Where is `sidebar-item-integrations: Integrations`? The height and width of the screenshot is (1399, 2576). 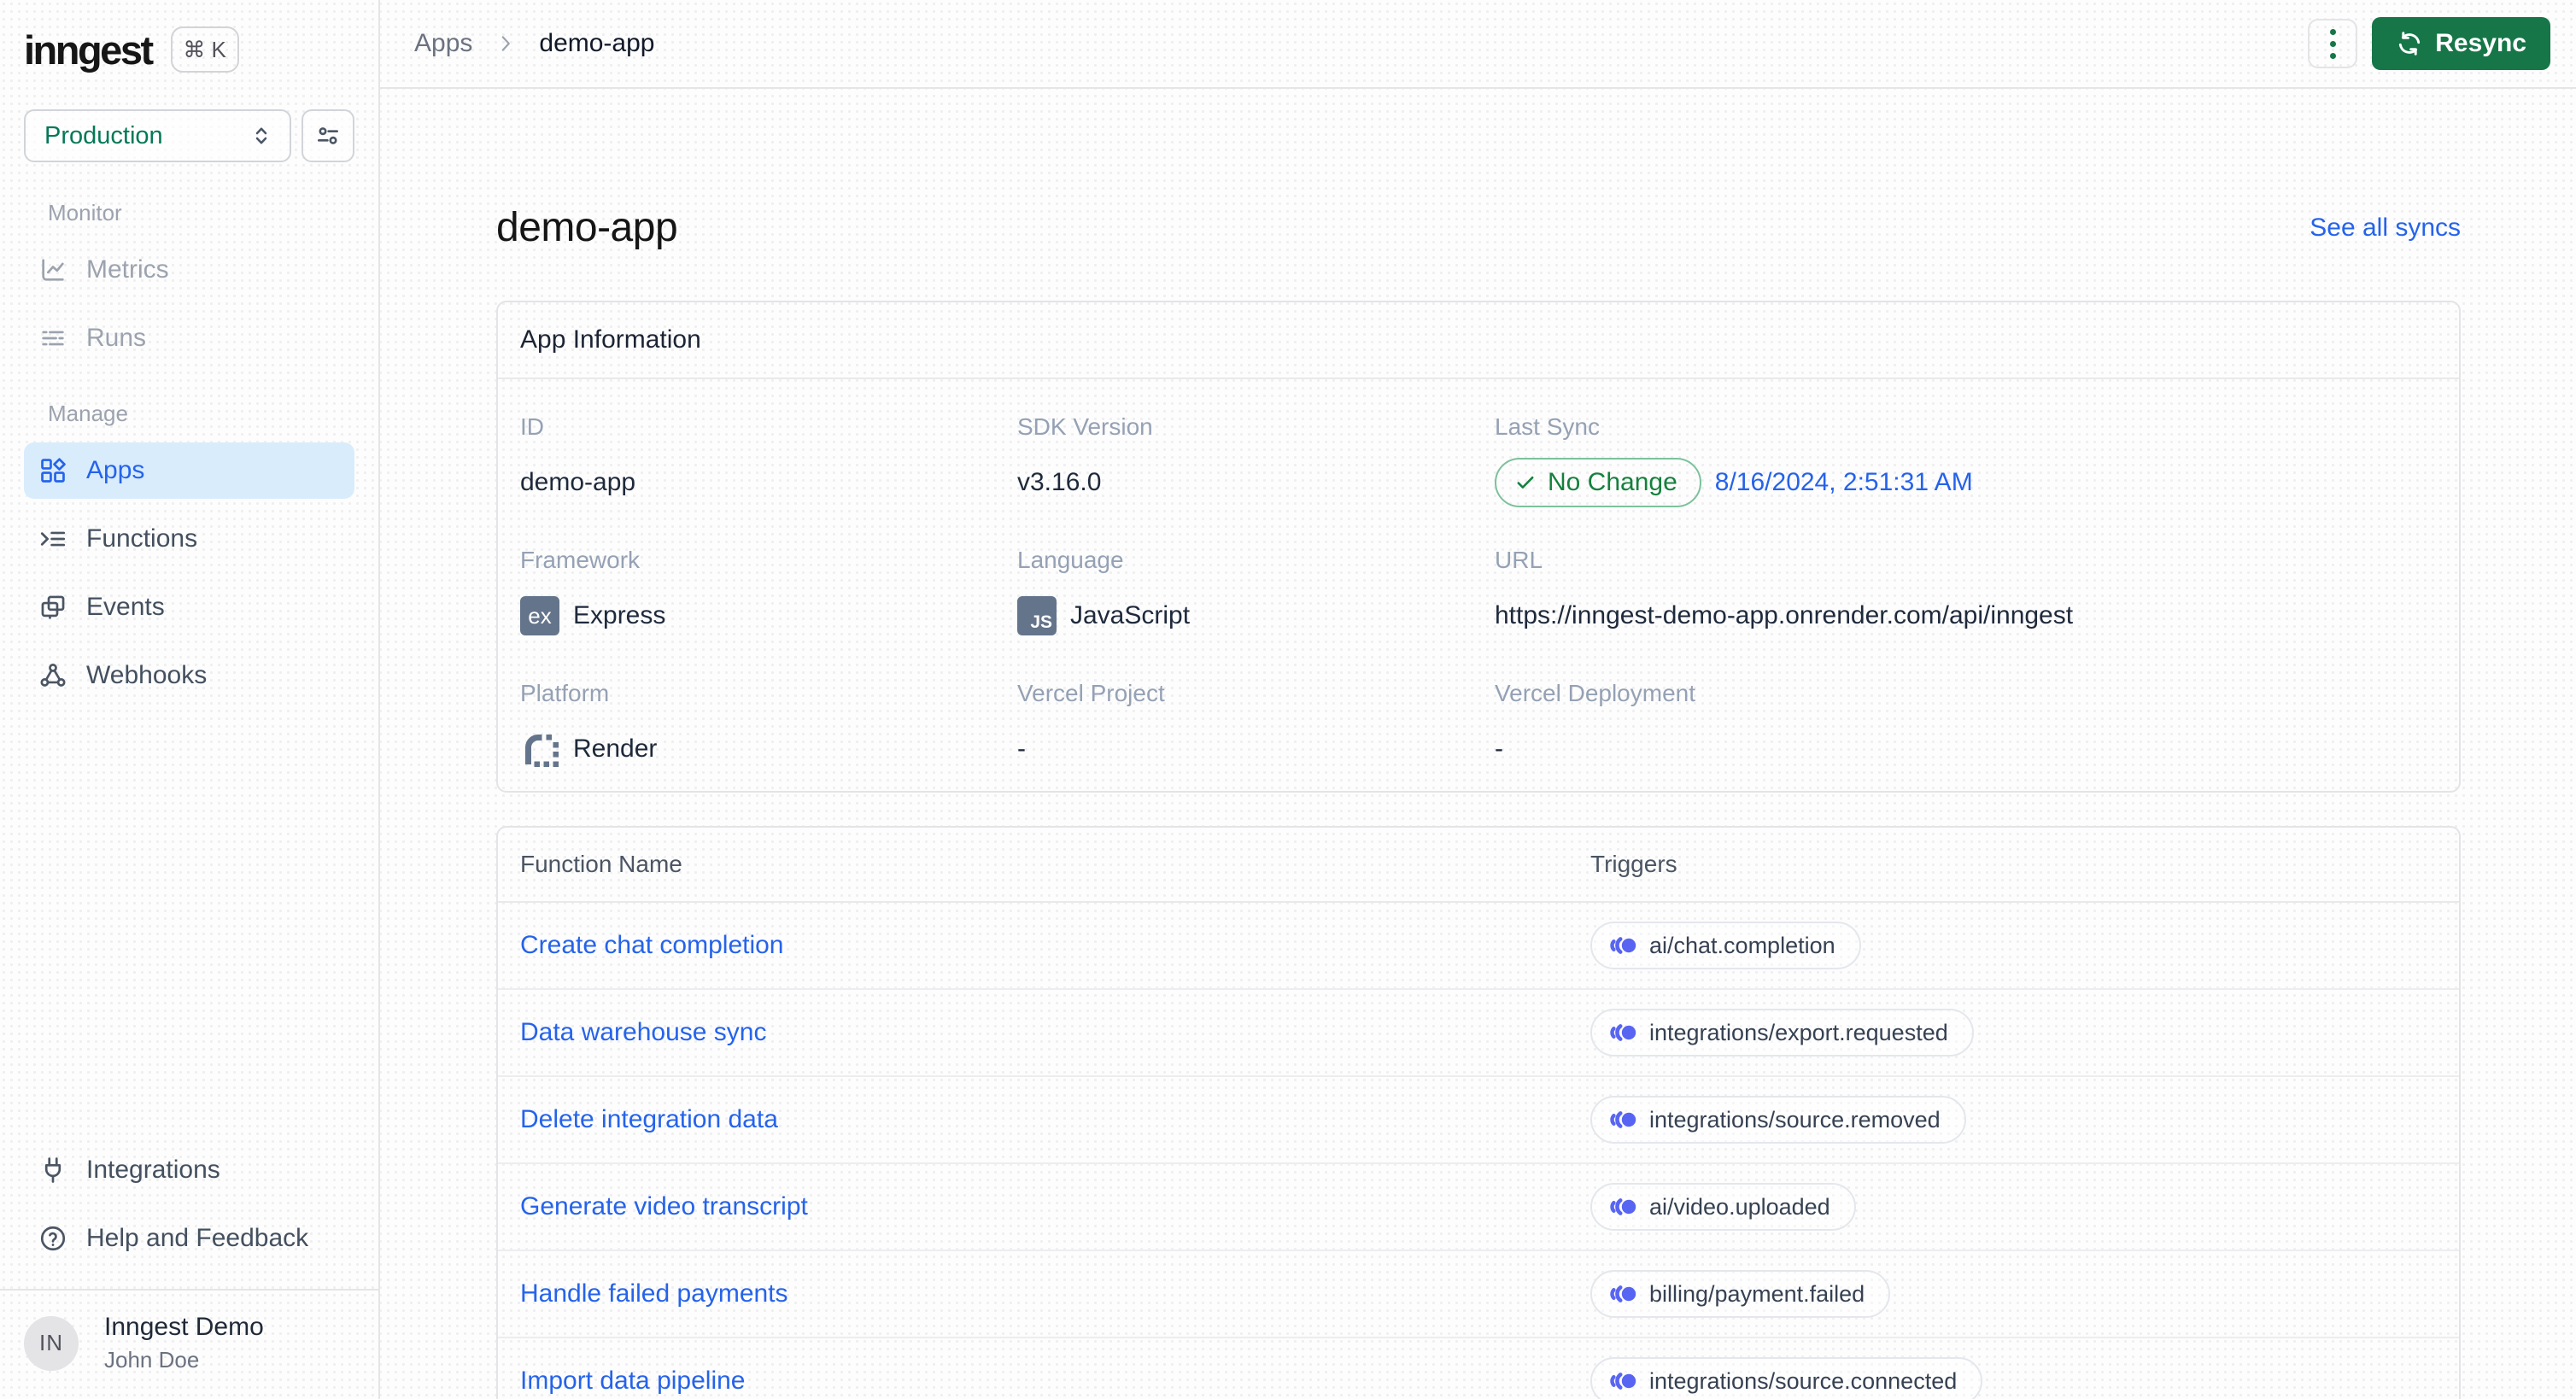
sidebar-item-integrations: Integrations is located at coordinates (189, 1170).